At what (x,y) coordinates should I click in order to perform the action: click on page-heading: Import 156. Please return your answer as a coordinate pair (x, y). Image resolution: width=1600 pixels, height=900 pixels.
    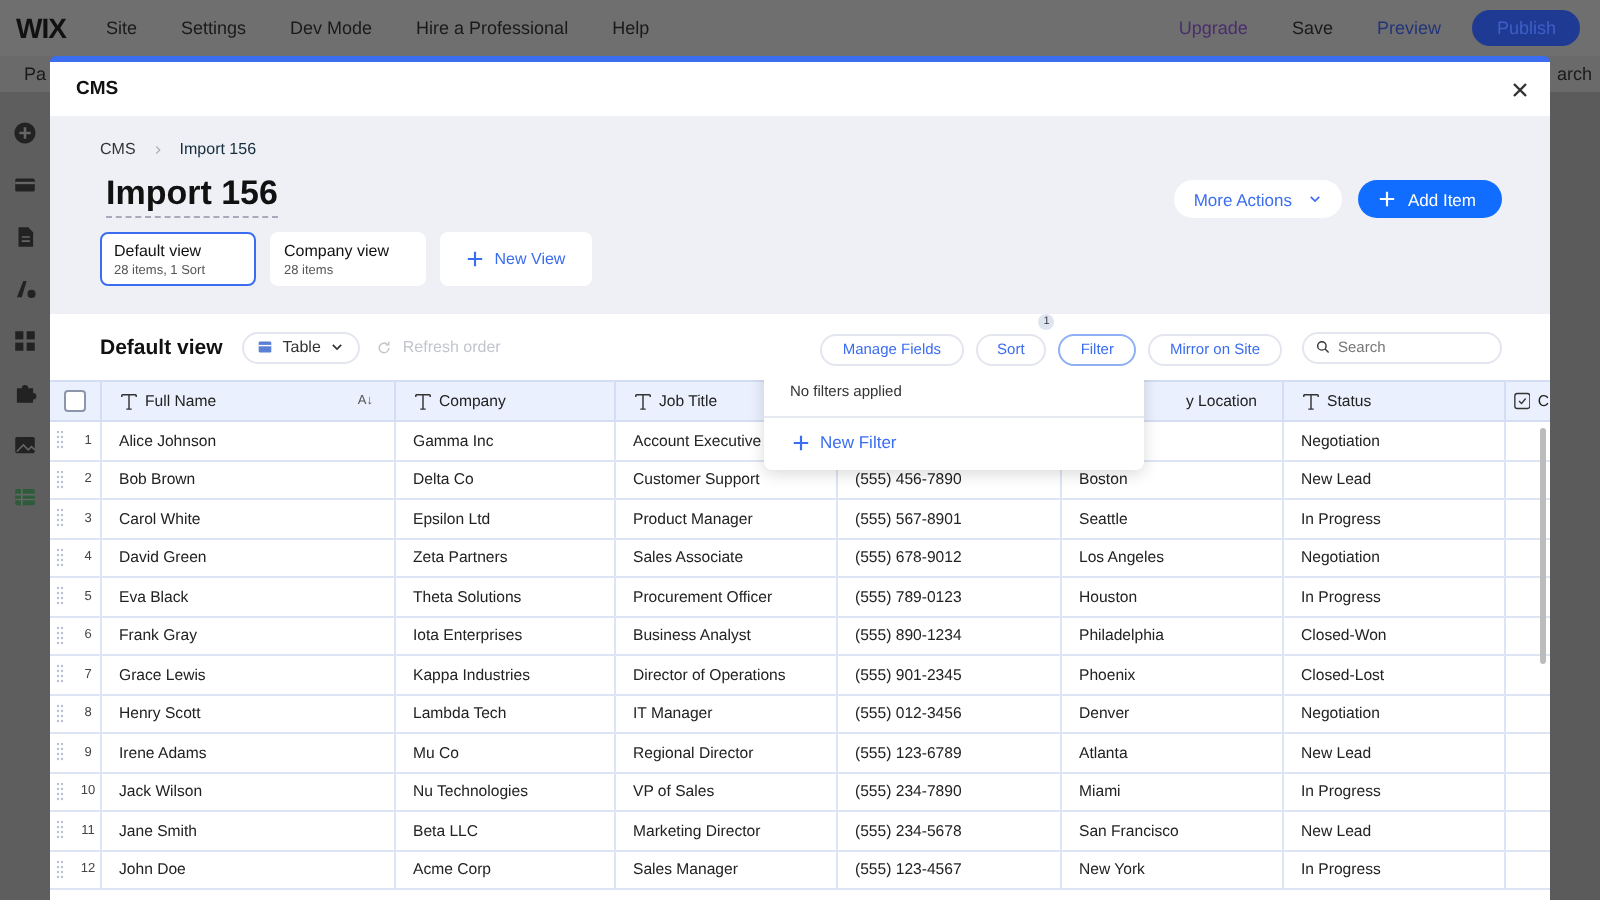
    Looking at the image, I should click on (192, 196).